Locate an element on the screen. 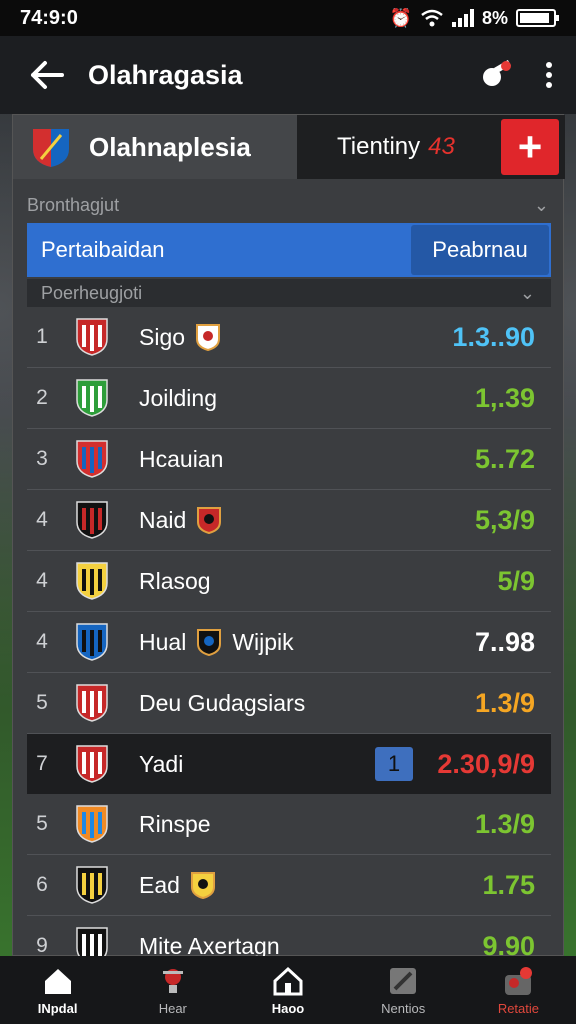 The width and height of the screenshot is (576, 1024). team-value: 1.3..90 is located at coordinates (493, 336).